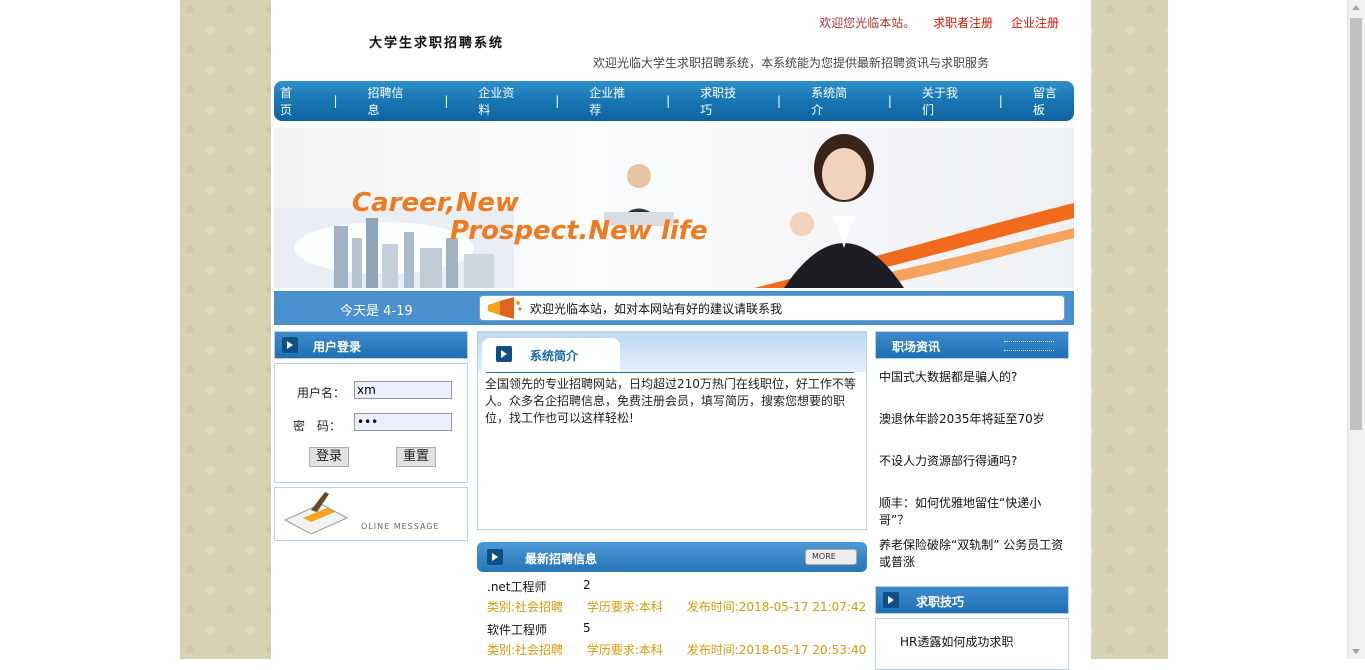 This screenshot has height=670, width=1365. What do you see at coordinates (436, 41) in the screenshot?
I see `site-logo: 大学生求职招聘系统` at bounding box center [436, 41].